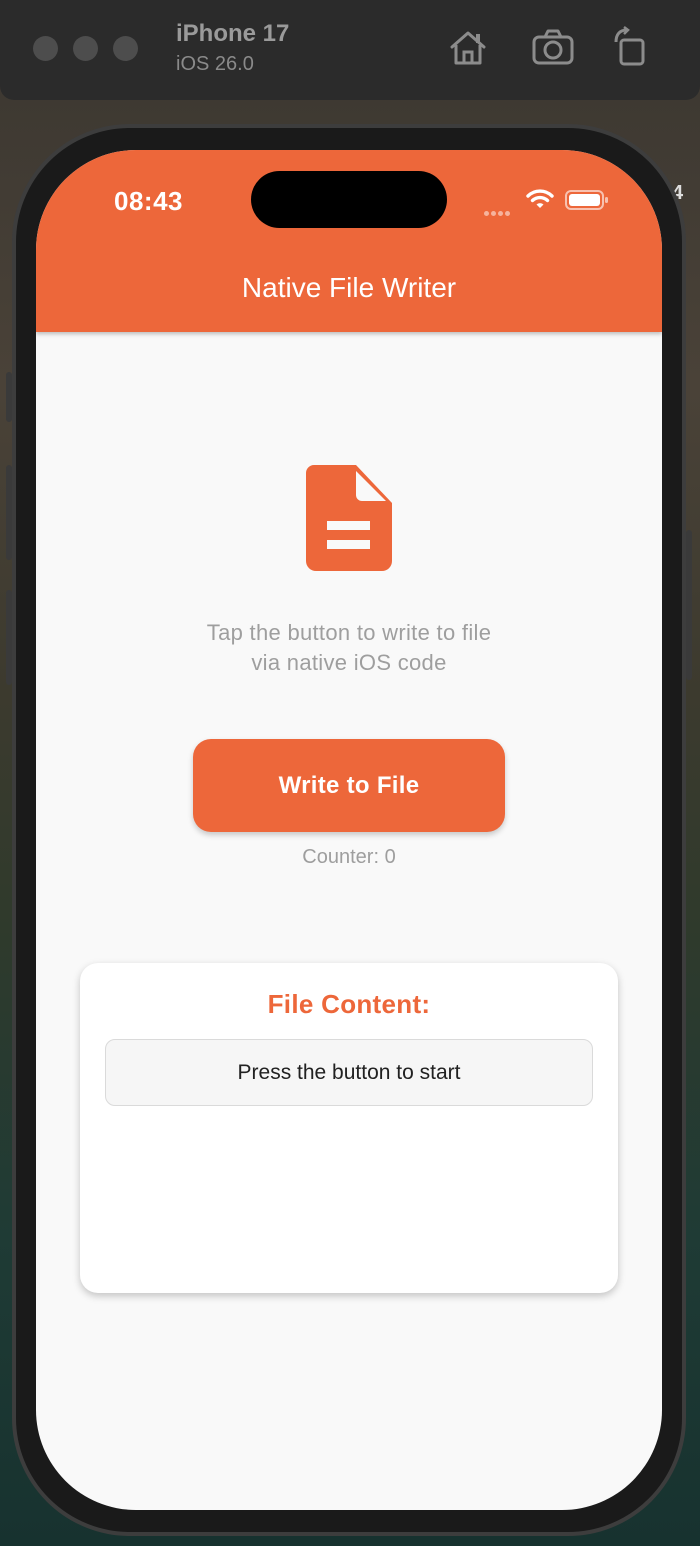 This screenshot has width=700, height=1546. What do you see at coordinates (586, 200) in the screenshot?
I see `battery-icon` at bounding box center [586, 200].